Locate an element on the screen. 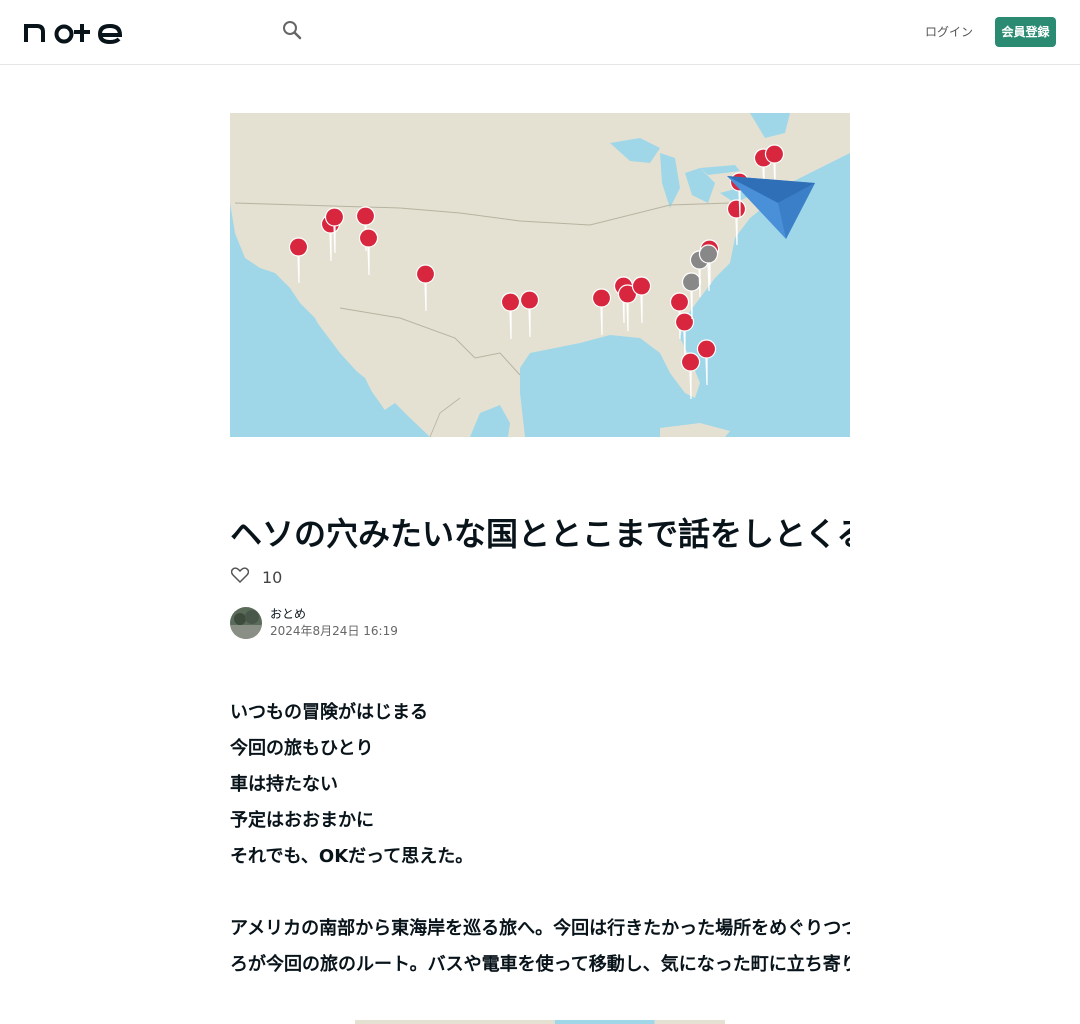 The width and height of the screenshot is (1080, 1024). article-image-partial is located at coordinates (540, 1022).